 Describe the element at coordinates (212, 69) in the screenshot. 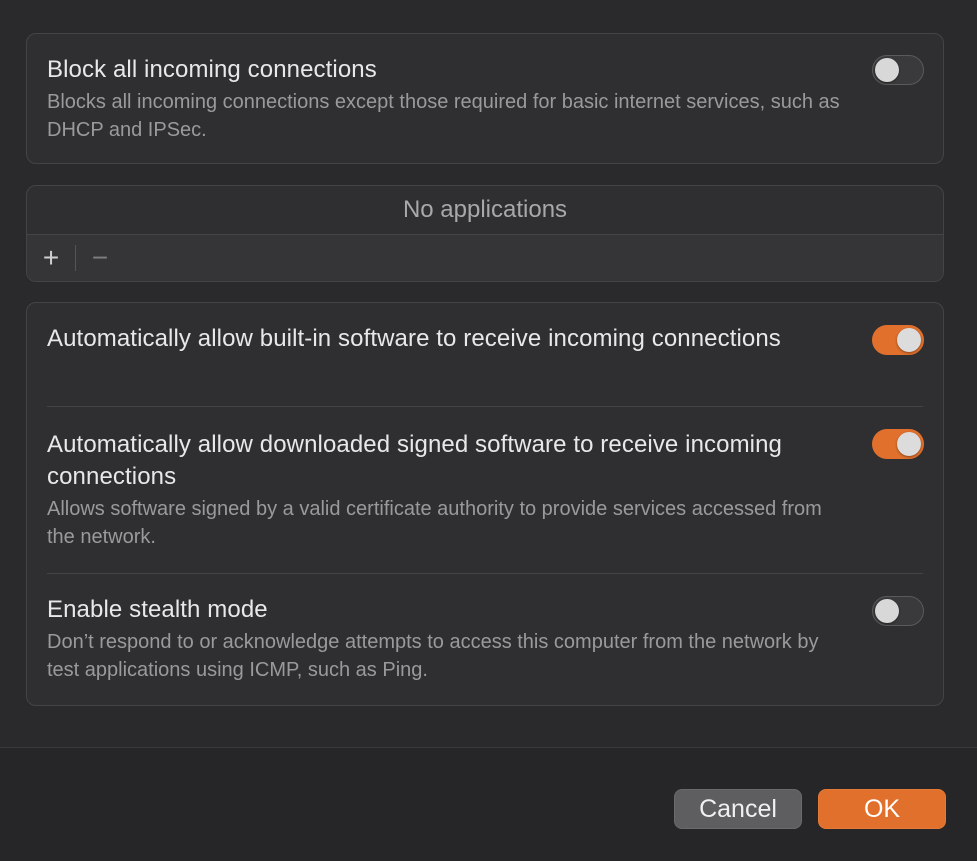

I see `block-incoming-title: Block all incoming connections` at that location.